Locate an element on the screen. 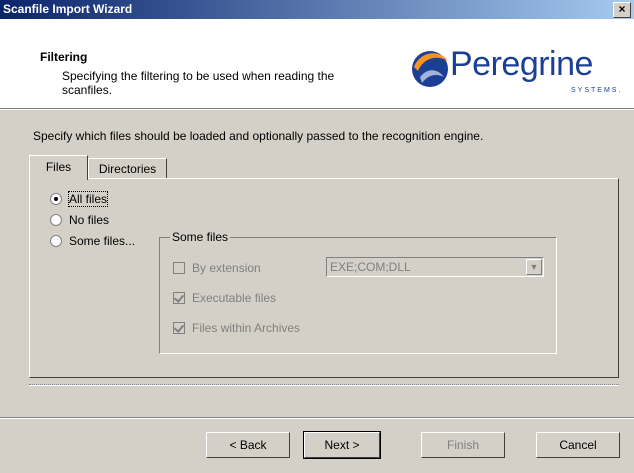  radio-all-files: All files is located at coordinates (79, 199).